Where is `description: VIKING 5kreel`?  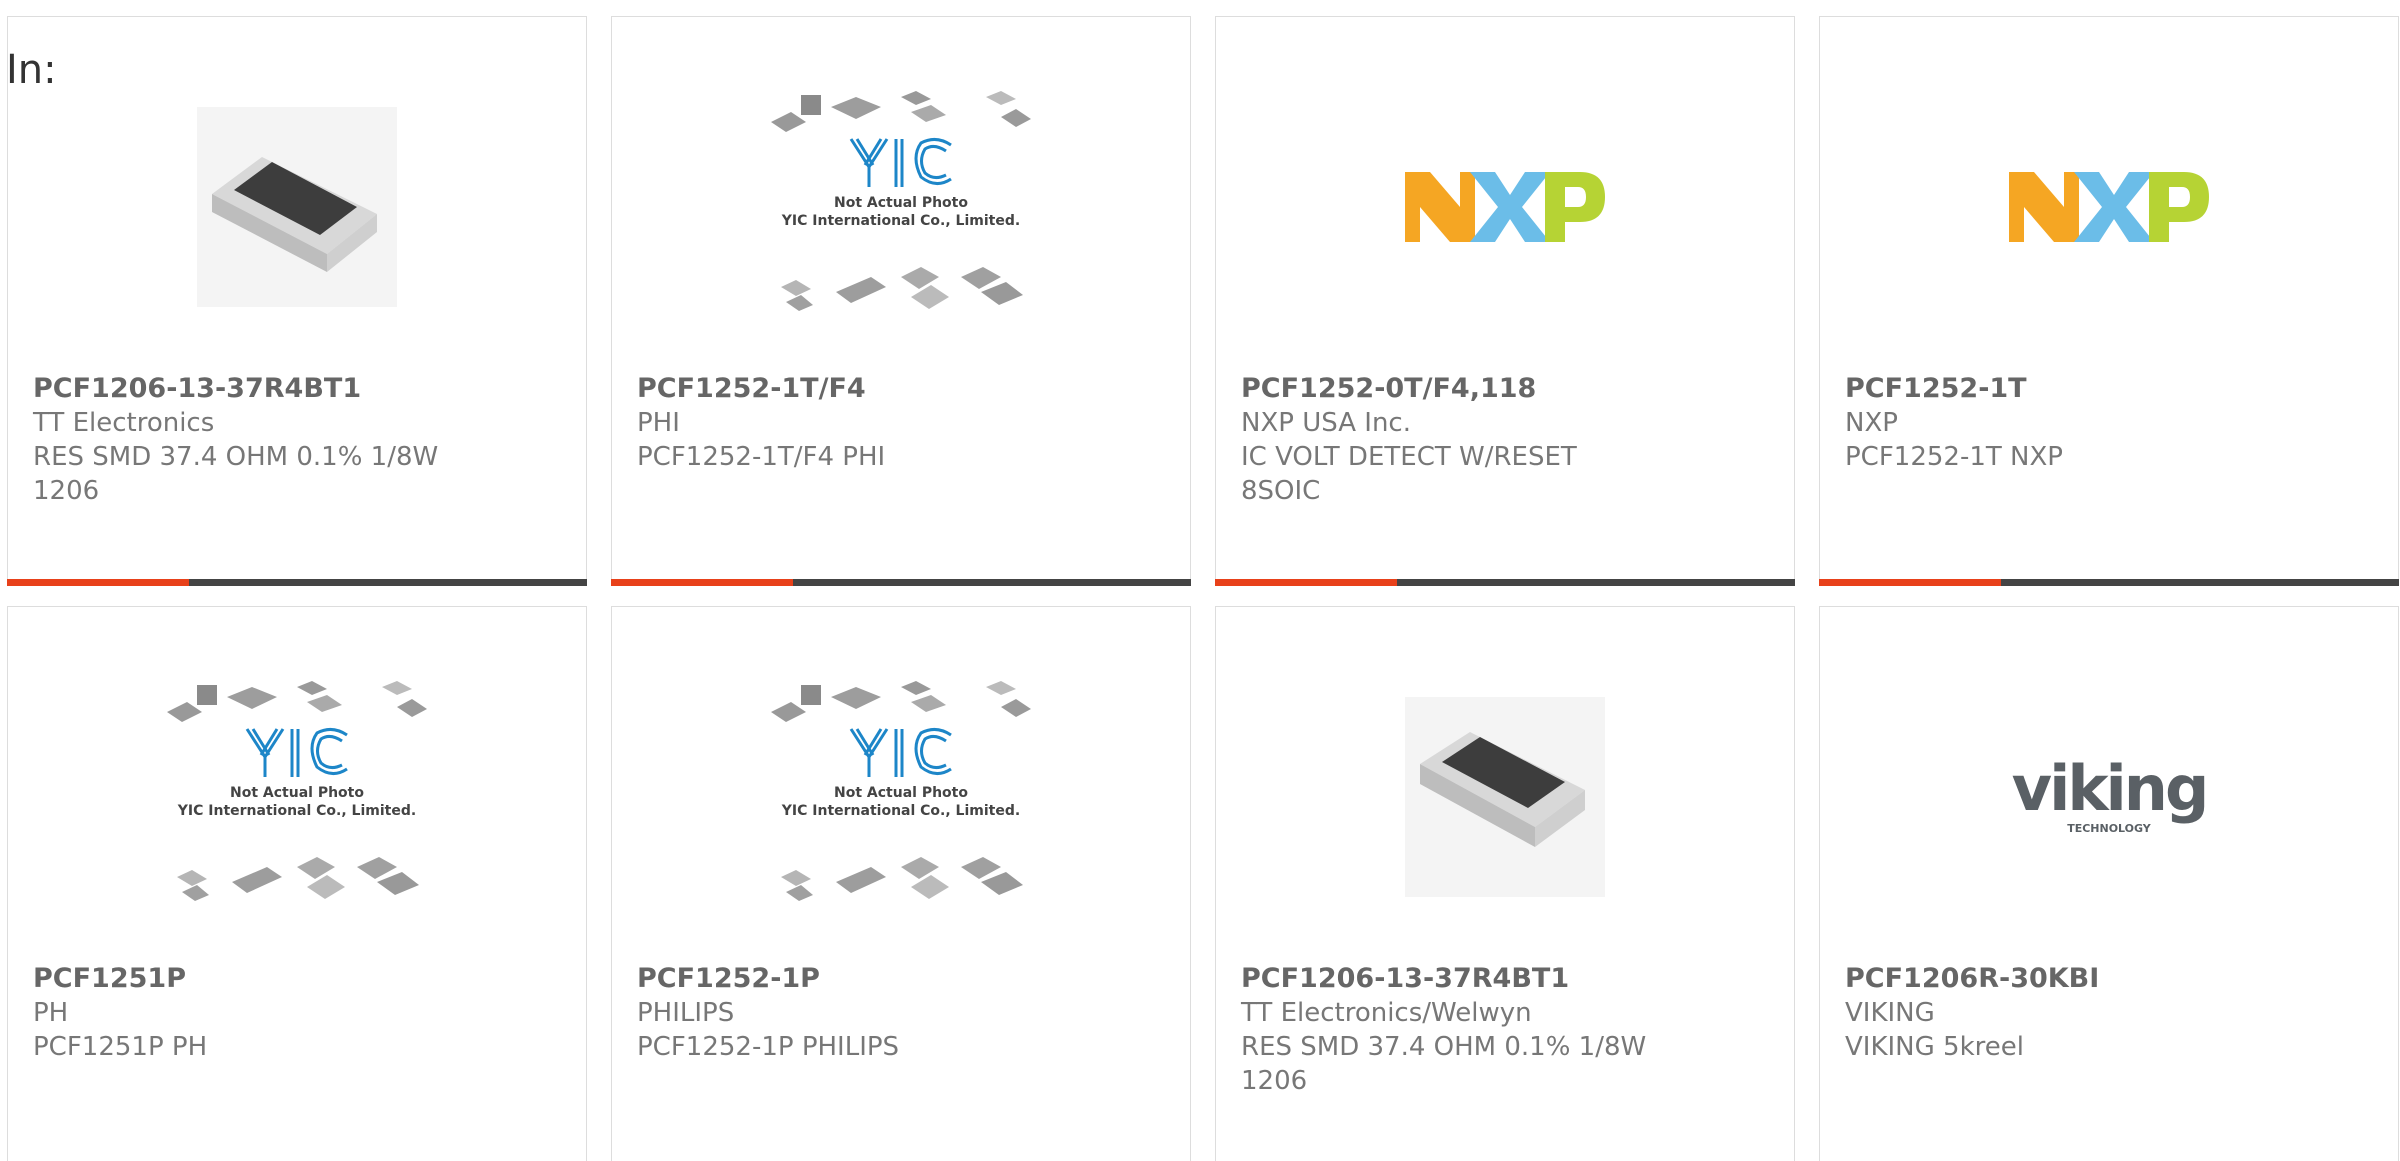 description: VIKING 5kreel is located at coordinates (1934, 1047).